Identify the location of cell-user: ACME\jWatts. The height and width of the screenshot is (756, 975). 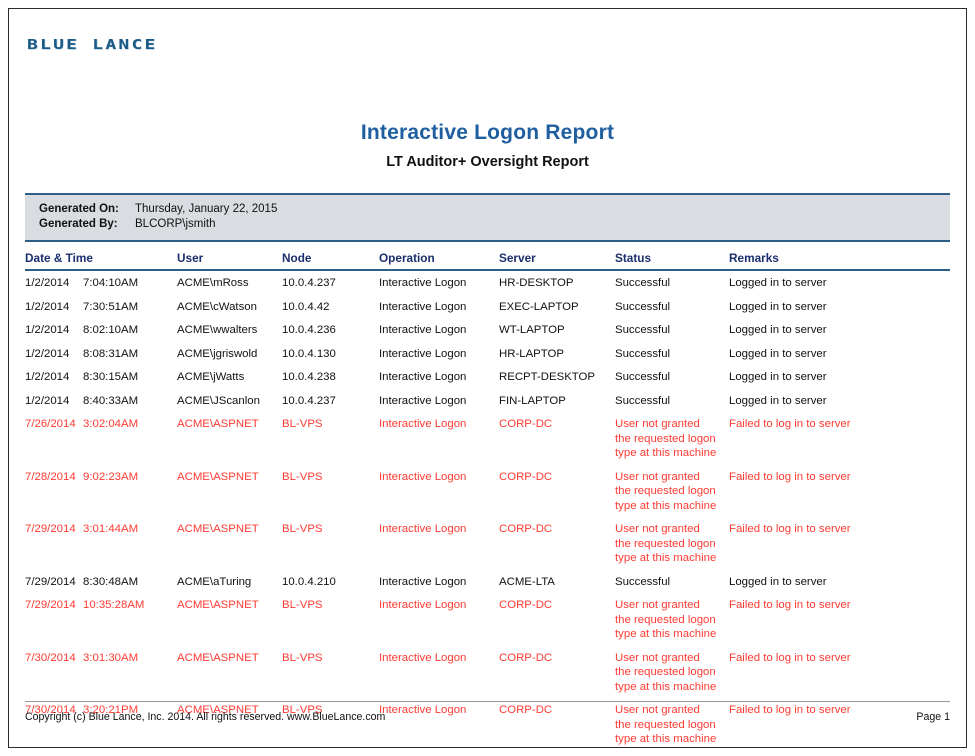
(211, 377).